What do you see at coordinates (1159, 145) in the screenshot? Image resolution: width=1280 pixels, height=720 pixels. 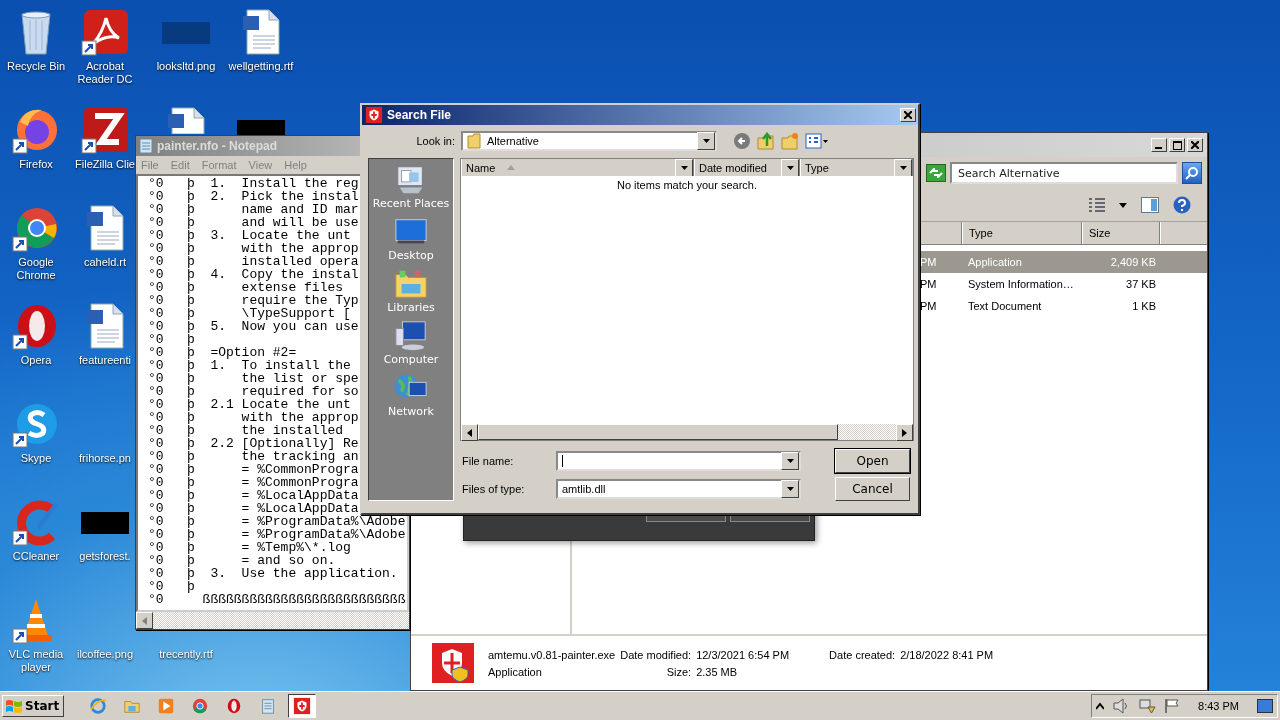 I see `minimize-button` at bounding box center [1159, 145].